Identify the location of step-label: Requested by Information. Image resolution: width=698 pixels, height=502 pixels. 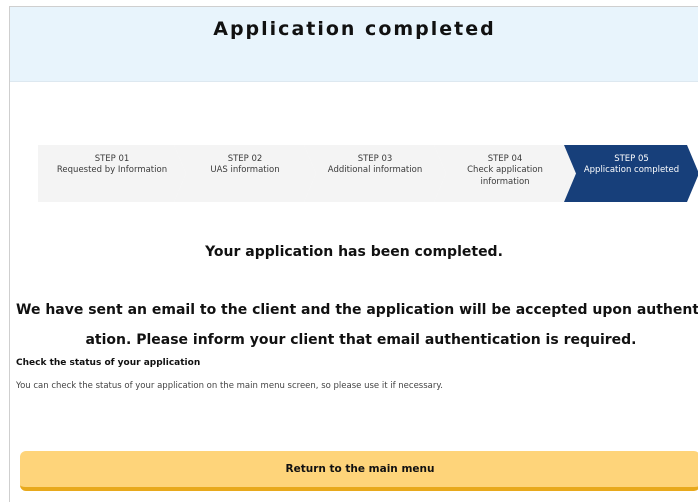
(112, 170).